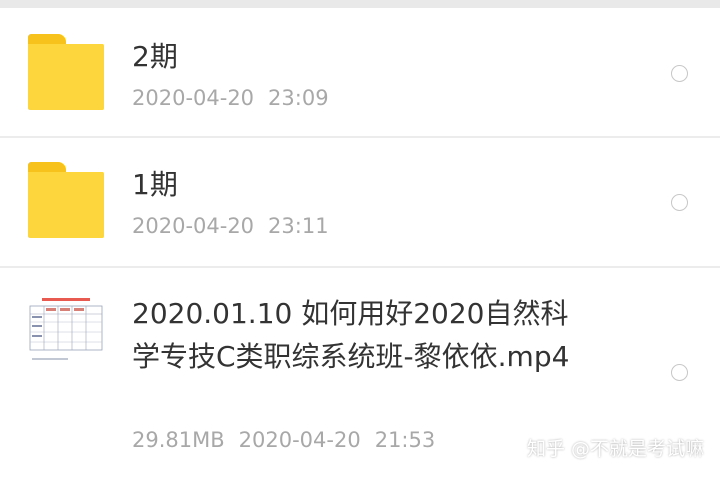 The image size is (720, 480). Describe the element at coordinates (298, 226) in the screenshot. I see `item-time: 23:11` at that location.